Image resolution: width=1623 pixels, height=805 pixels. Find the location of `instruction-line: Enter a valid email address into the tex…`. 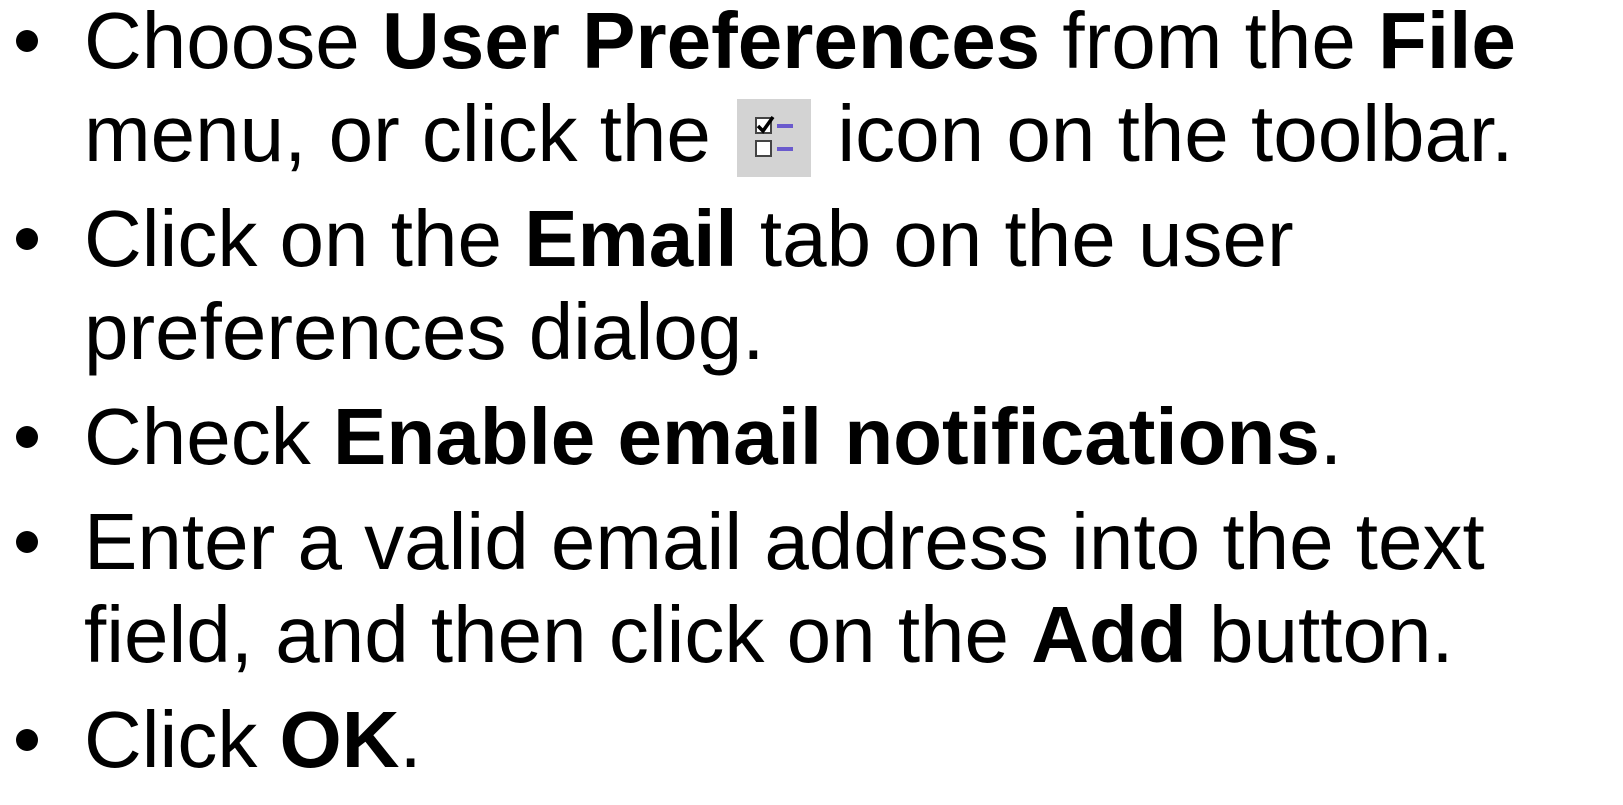

instruction-line: Enter a valid email address into the tex… is located at coordinates (853, 541).